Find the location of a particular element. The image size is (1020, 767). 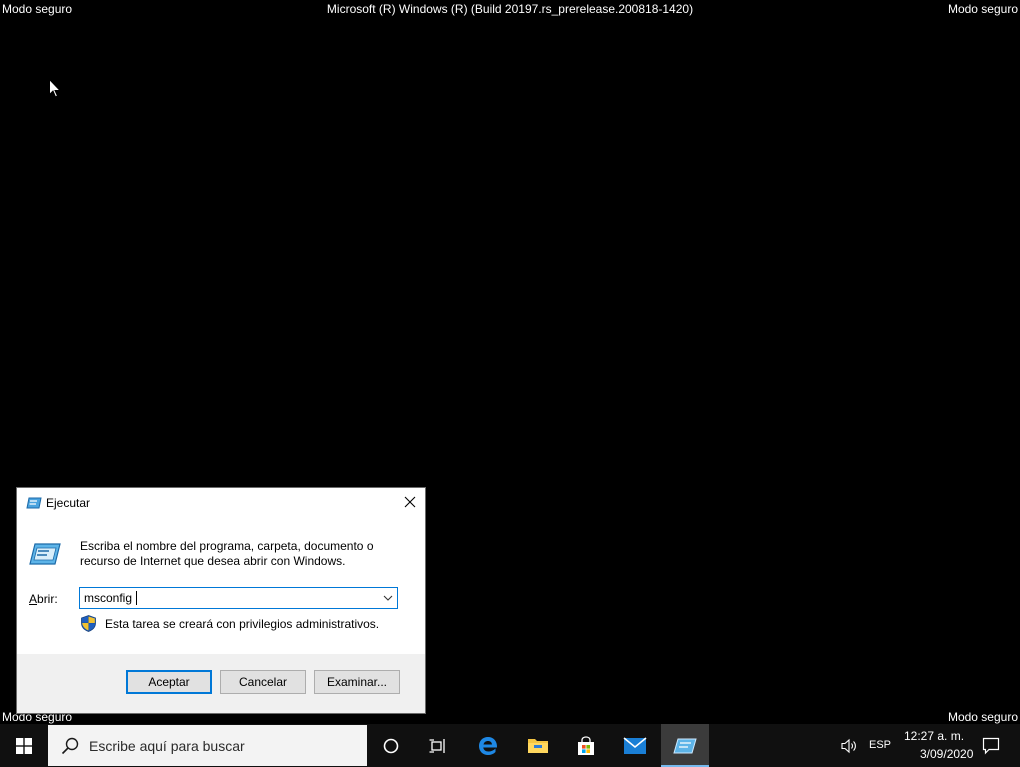

clock-time: 12:27 a. m. is located at coordinates (934, 736).